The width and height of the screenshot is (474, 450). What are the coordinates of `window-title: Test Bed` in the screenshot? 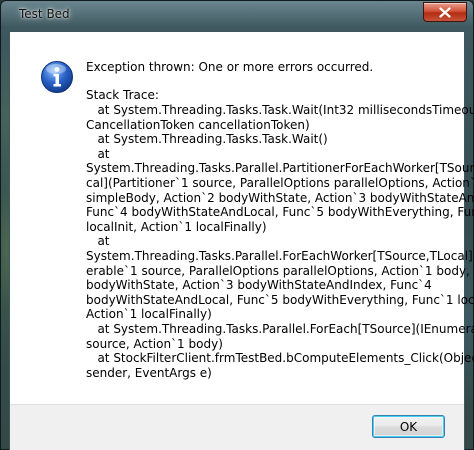 It's located at (44, 14).